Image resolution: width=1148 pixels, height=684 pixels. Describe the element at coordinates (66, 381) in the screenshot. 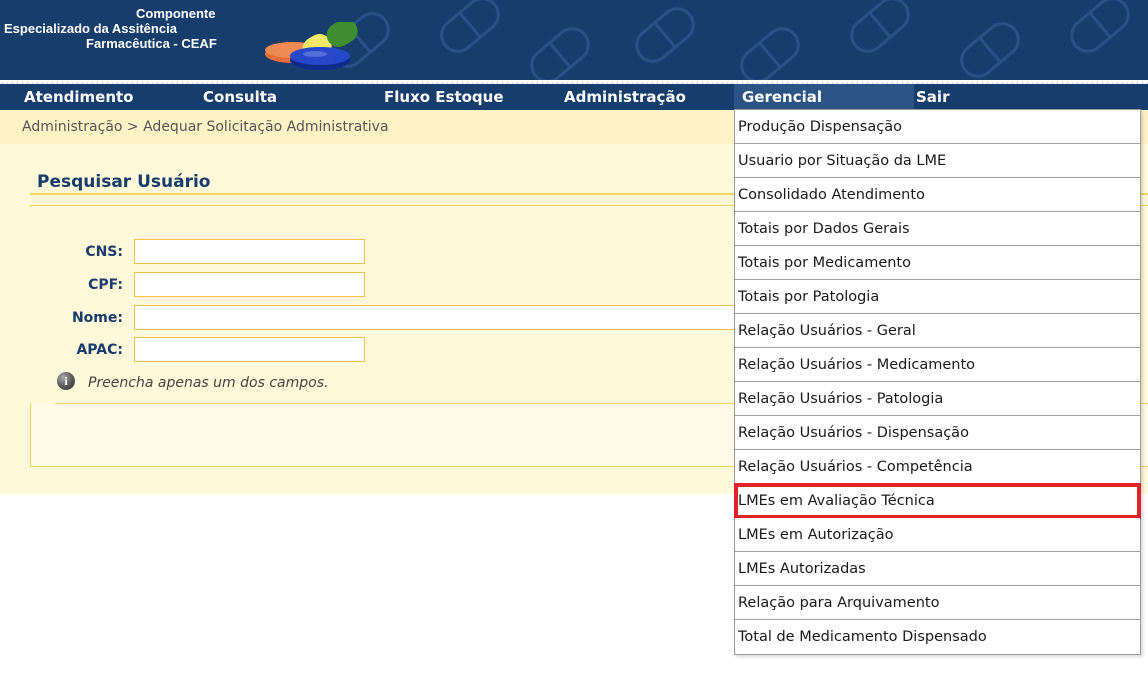

I see `info-icon: i` at that location.